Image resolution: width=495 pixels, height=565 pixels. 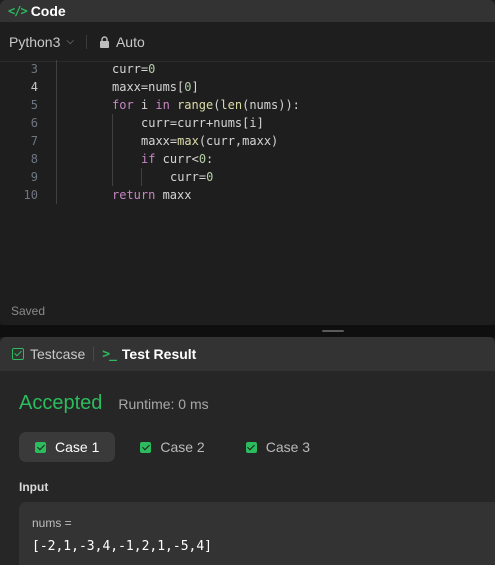 I want to click on code-line-text: curr=curr+nums[i], so click(x=202, y=123).